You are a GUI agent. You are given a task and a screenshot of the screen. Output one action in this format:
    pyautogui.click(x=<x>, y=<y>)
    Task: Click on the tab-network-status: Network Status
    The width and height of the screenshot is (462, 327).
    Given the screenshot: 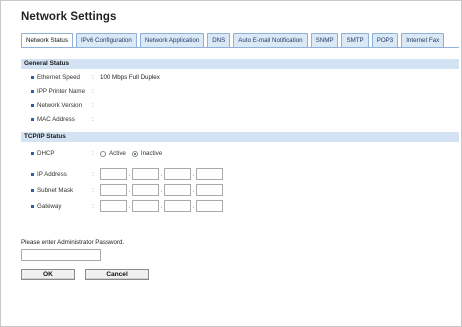 What is the action you would take?
    pyautogui.click(x=47, y=40)
    